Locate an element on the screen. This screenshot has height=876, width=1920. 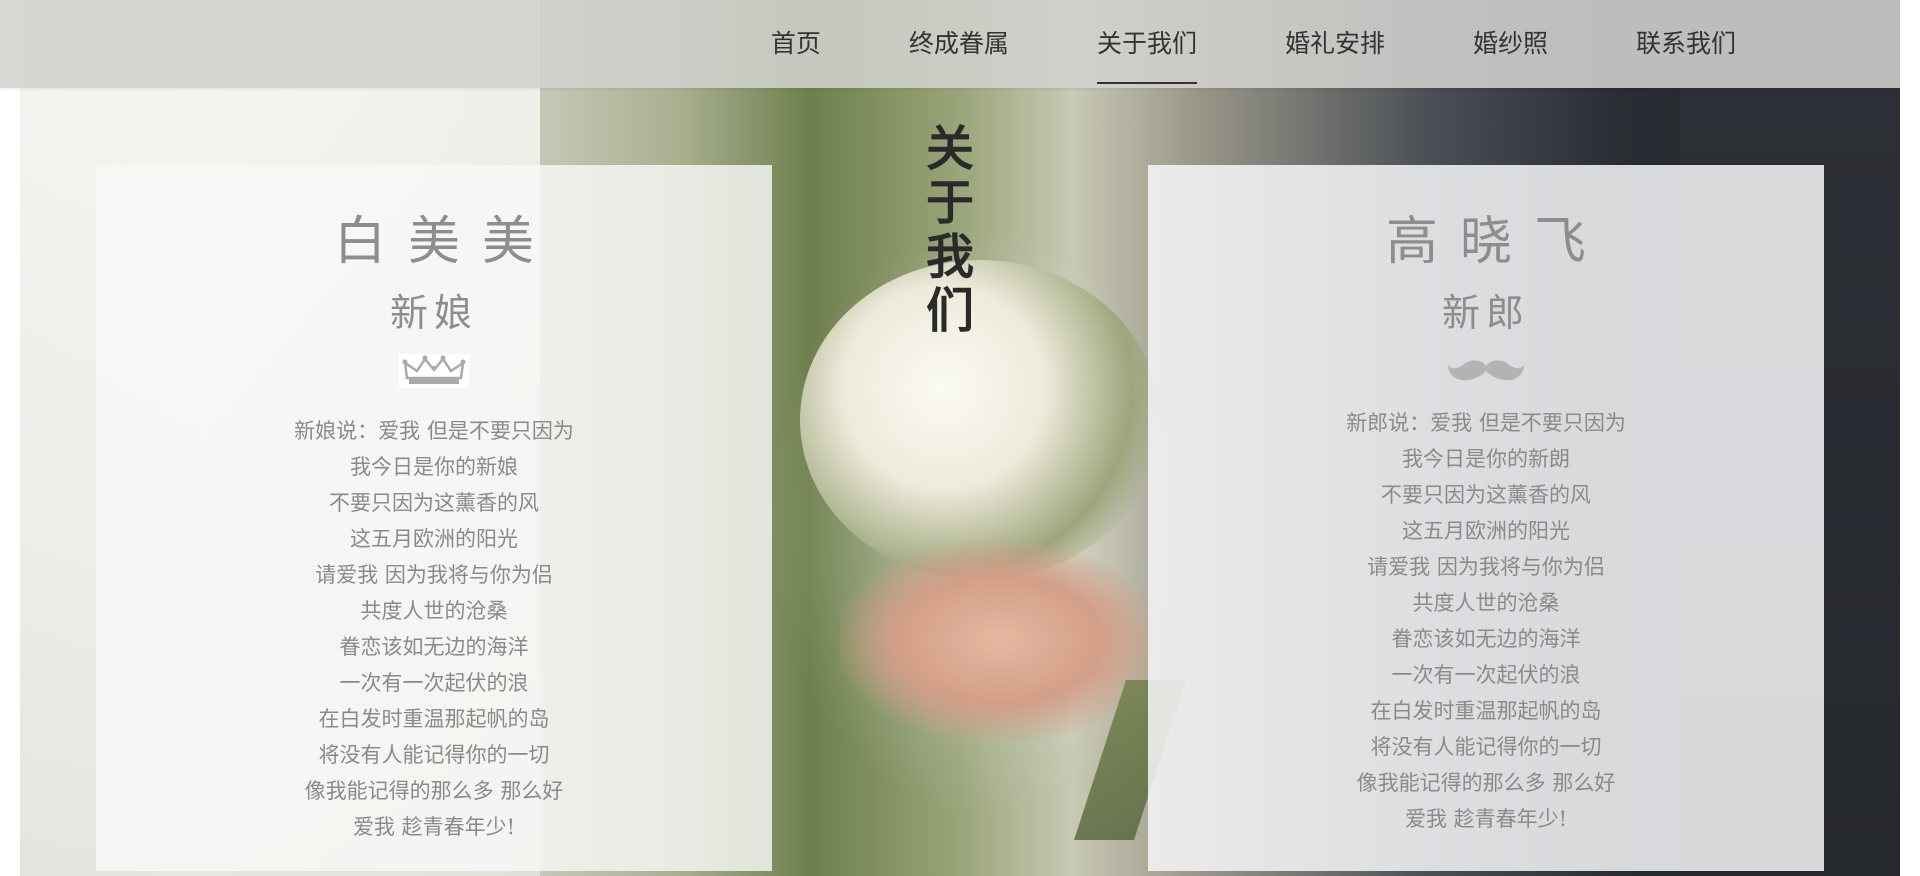
groom-role: 新郎 is located at coordinates (1485, 313).